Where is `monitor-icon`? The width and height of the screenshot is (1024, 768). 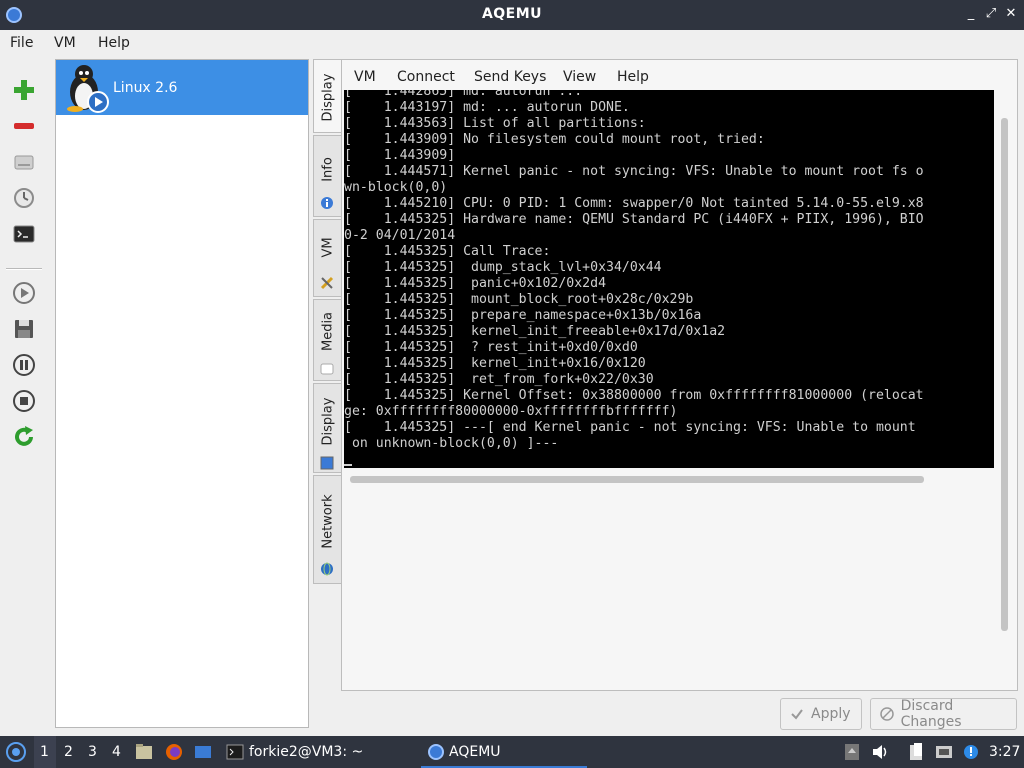 monitor-icon is located at coordinates (327, 463).